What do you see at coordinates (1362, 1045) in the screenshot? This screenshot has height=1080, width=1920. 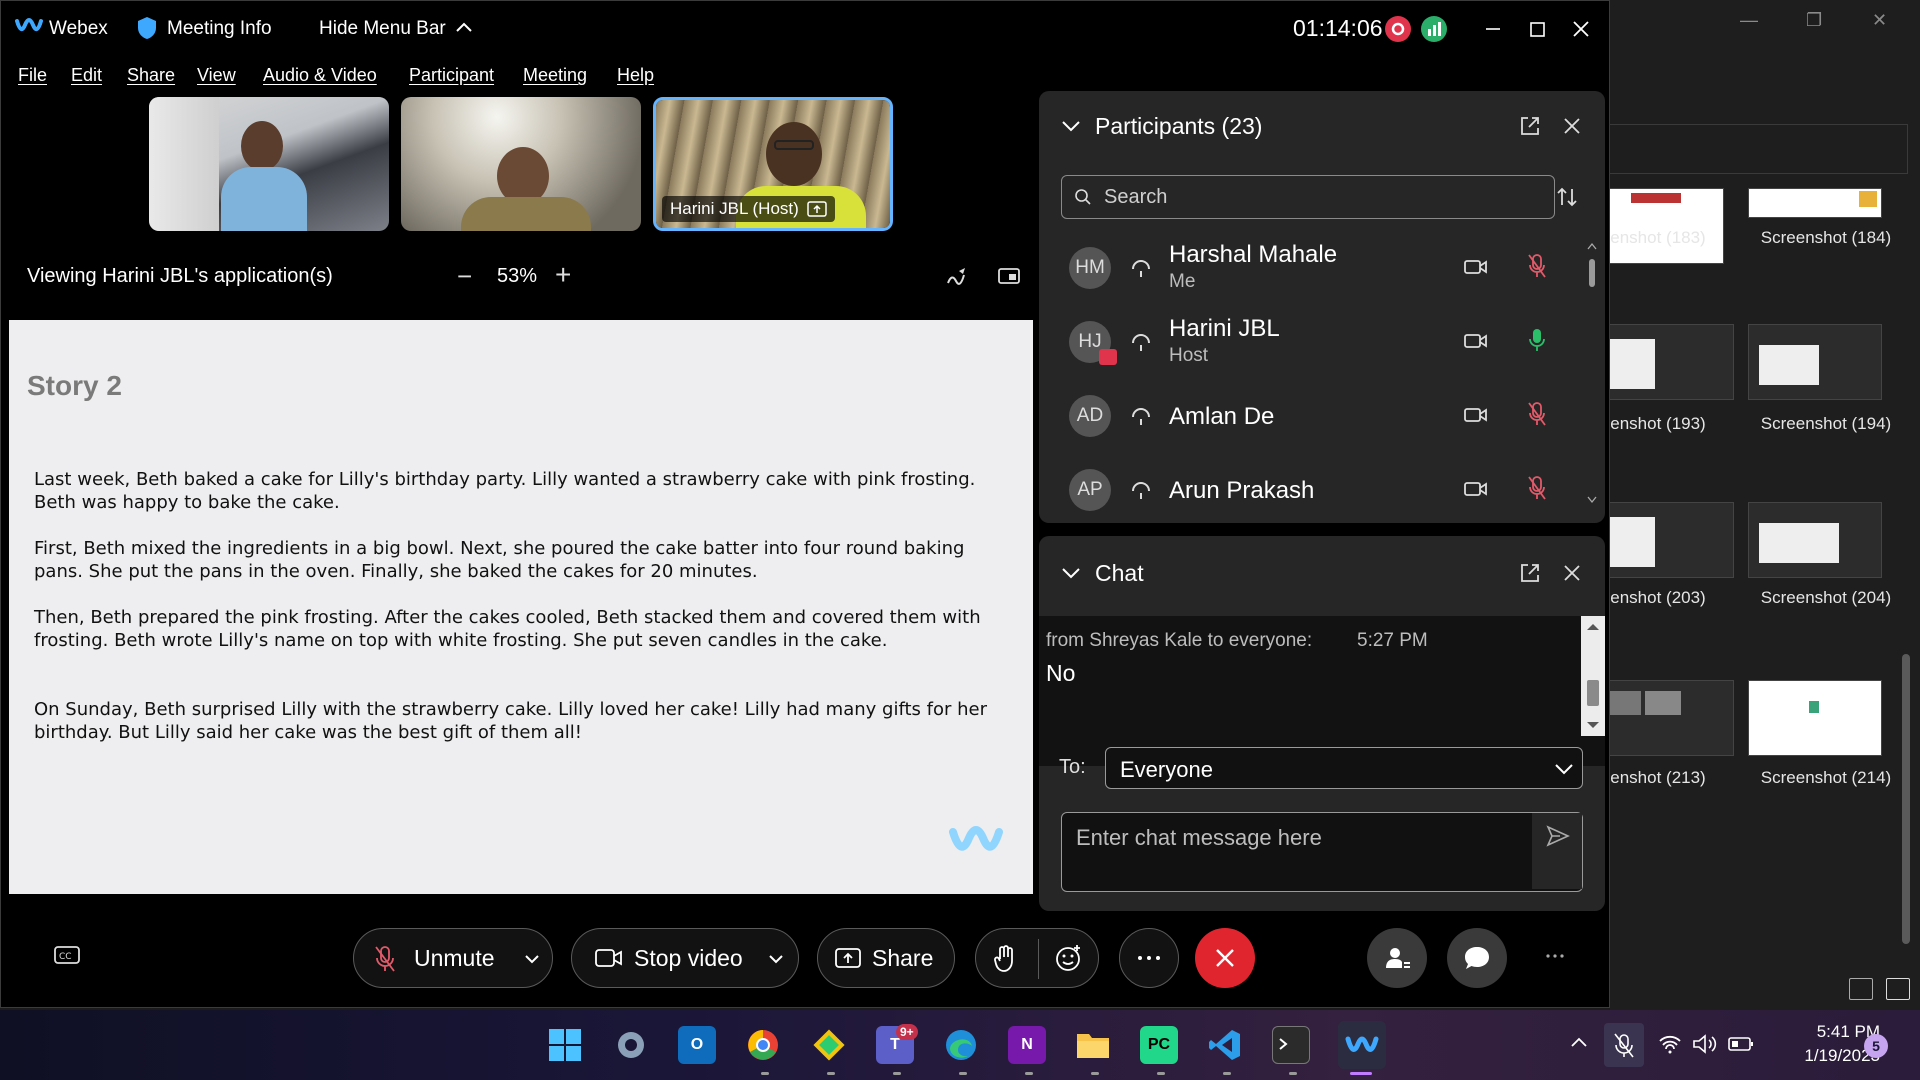 I see `webex-taskbar-icon` at bounding box center [1362, 1045].